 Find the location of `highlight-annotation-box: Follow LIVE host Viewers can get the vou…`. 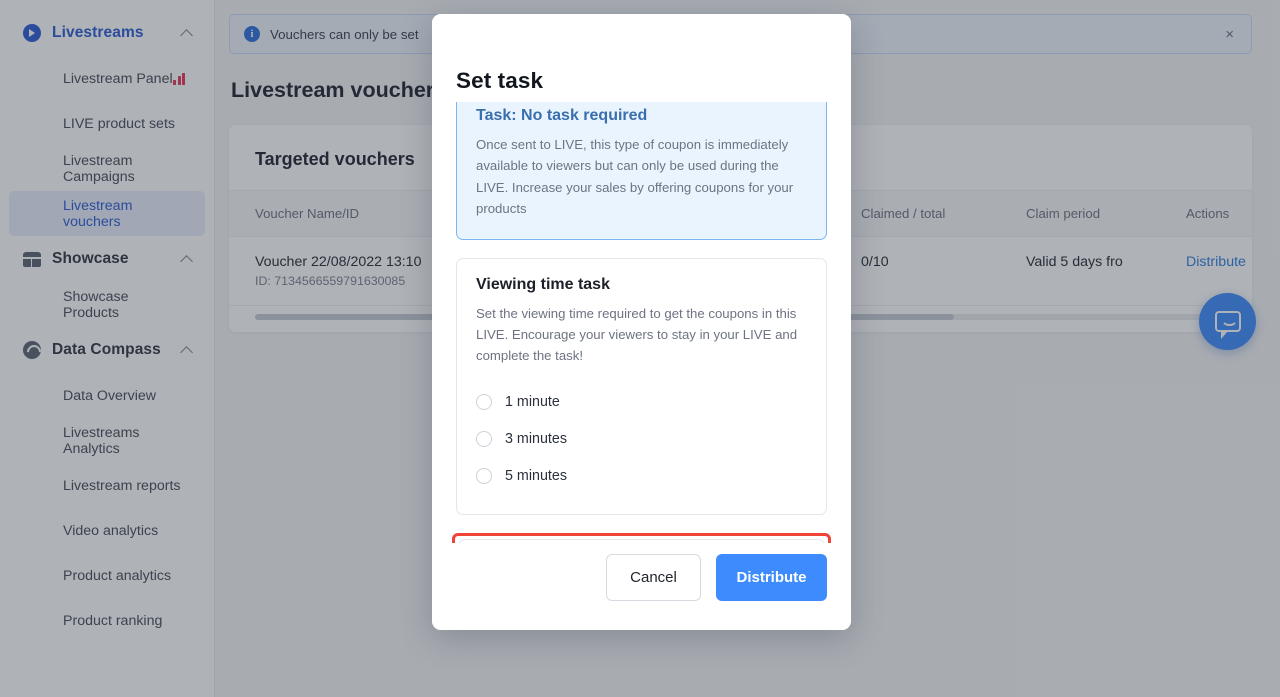

highlight-annotation-box: Follow LIVE host Viewers can get the vou… is located at coordinates (641, 537).